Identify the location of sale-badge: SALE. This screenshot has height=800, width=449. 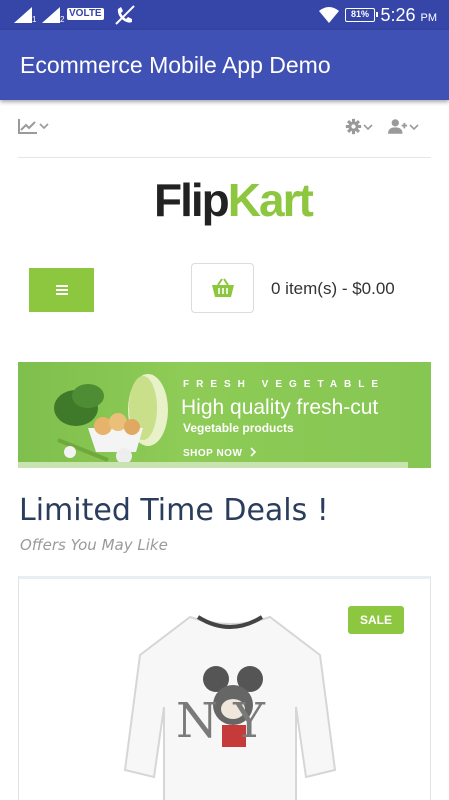
(376, 620).